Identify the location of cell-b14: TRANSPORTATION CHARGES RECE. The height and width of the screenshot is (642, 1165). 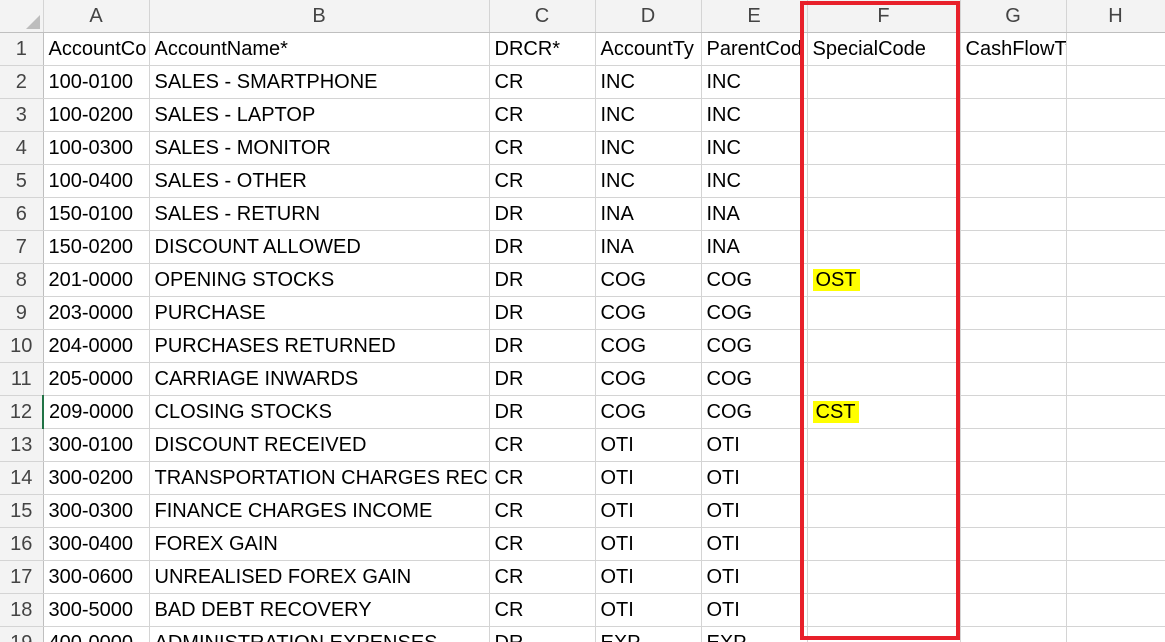
(319, 478).